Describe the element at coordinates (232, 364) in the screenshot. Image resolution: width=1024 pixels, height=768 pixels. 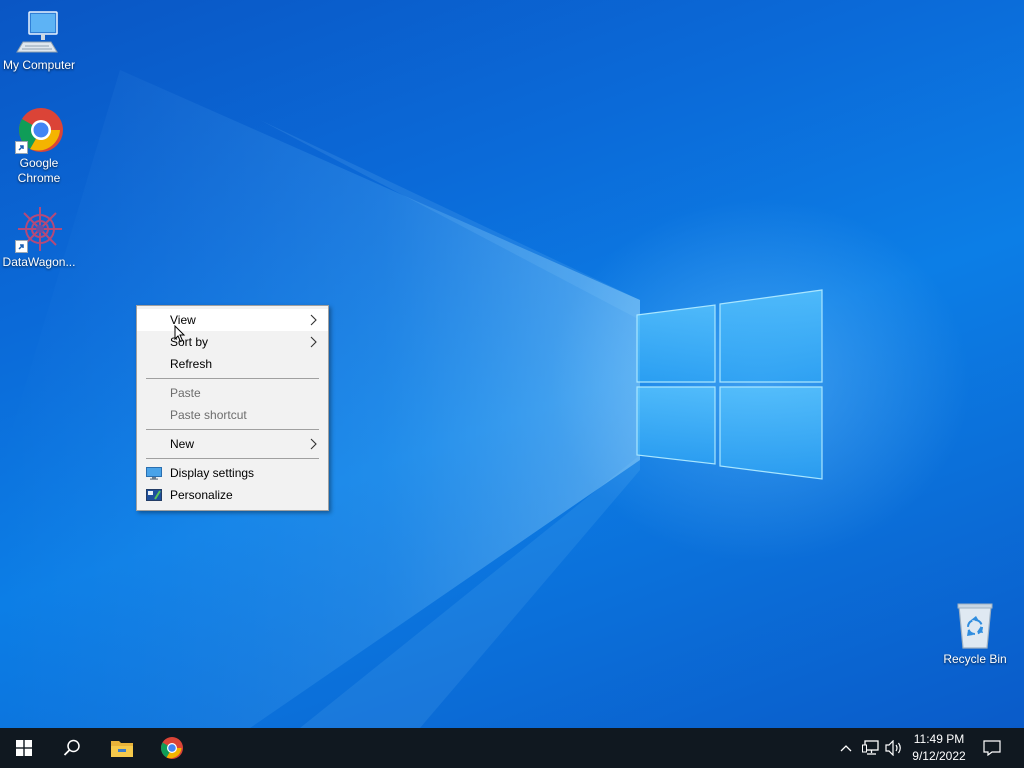
I see `menu-item-refresh: Refresh` at that location.